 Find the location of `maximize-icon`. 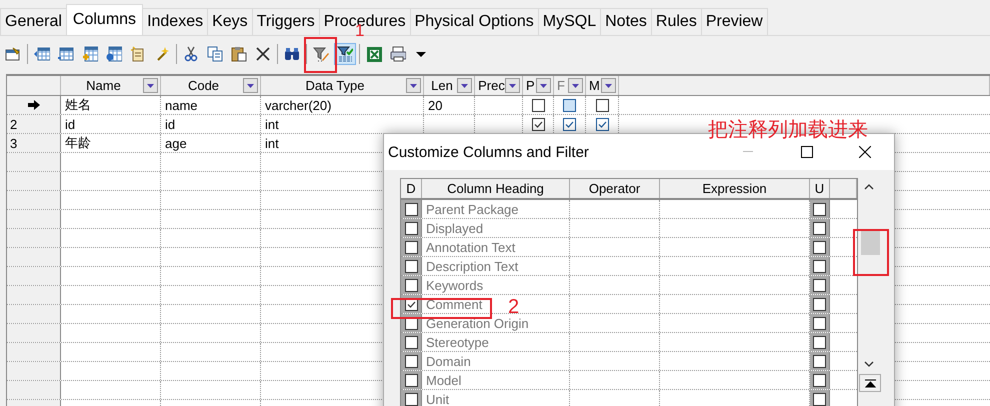

maximize-icon is located at coordinates (807, 152).